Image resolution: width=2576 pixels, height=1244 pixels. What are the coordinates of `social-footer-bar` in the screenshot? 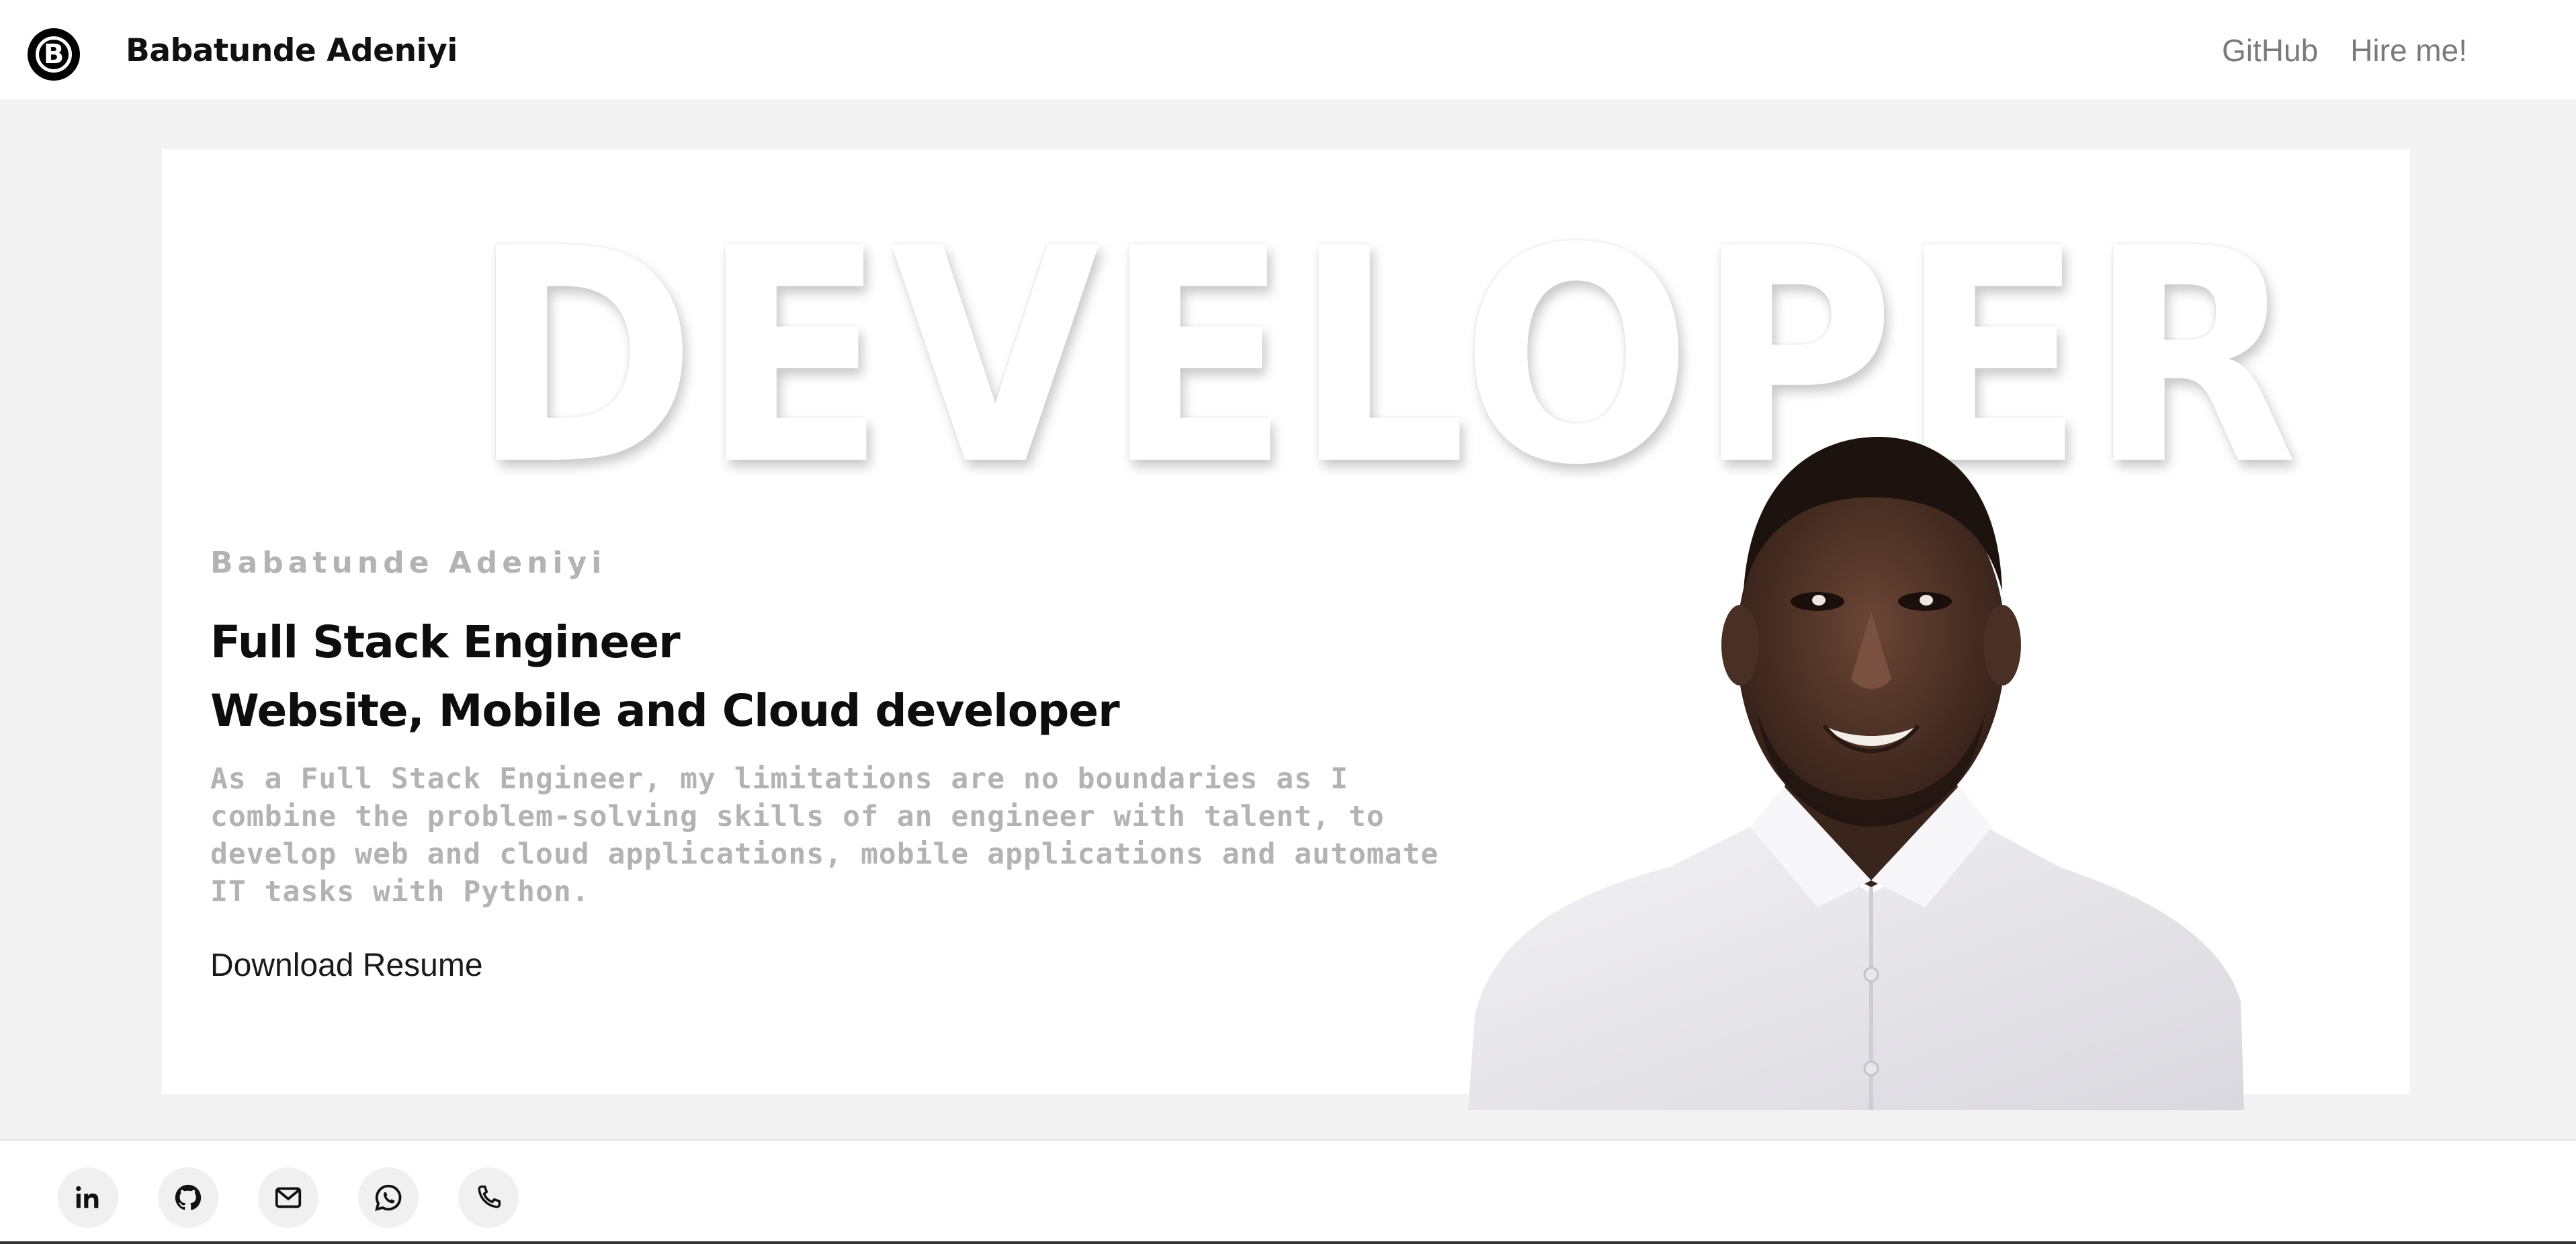 It's located at (1288, 1191).